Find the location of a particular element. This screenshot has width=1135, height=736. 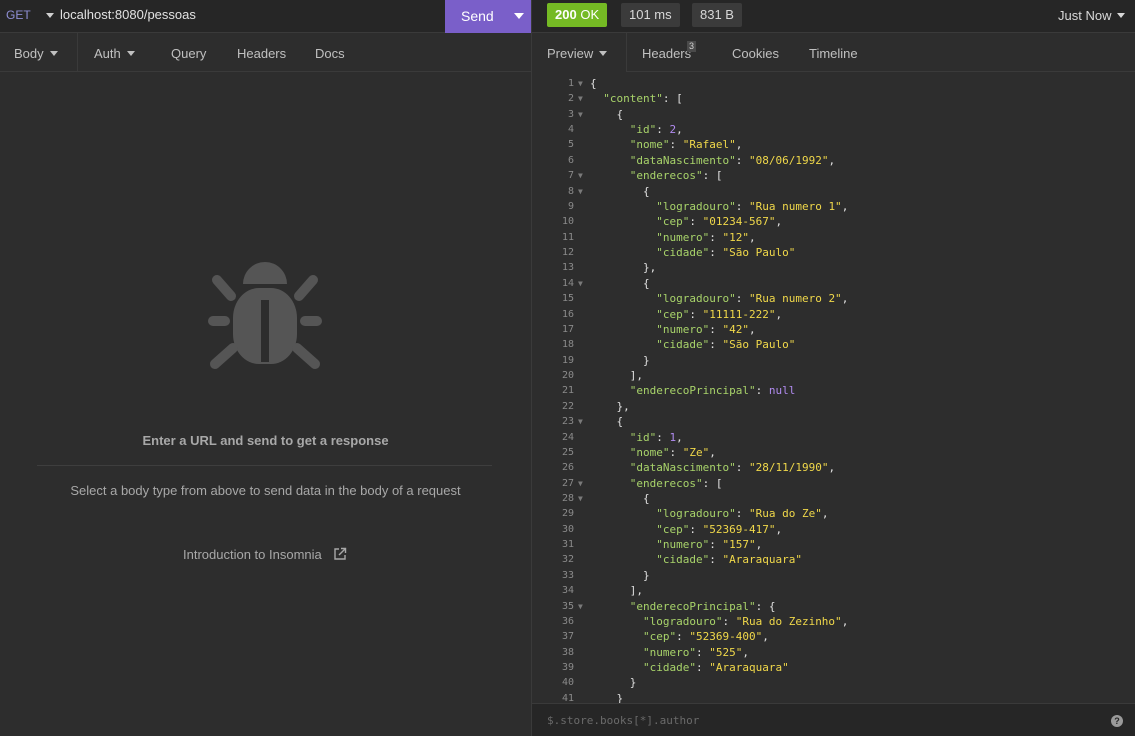

tab-auth-label: Auth is located at coordinates (107, 53).